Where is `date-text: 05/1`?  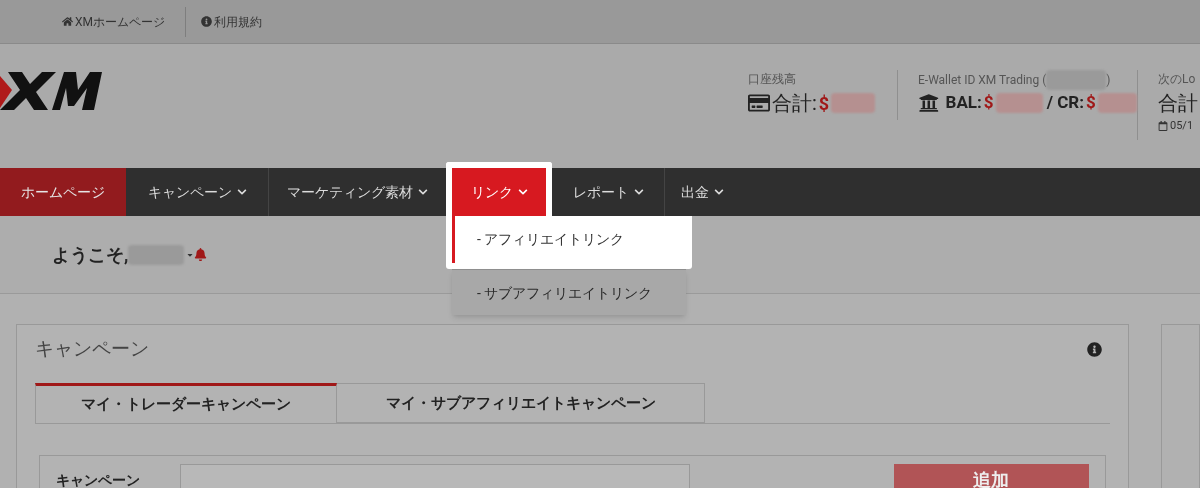
date-text: 05/1 is located at coordinates (1182, 126).